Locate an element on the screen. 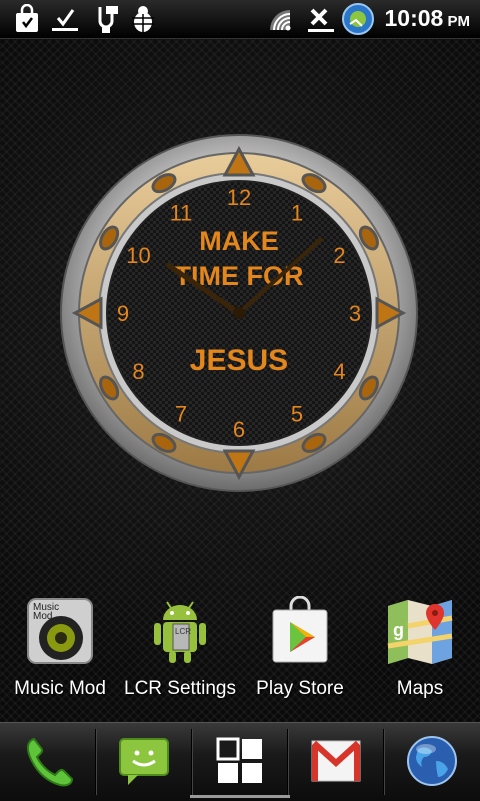  clock-numeral: 6 is located at coordinates (239, 429).